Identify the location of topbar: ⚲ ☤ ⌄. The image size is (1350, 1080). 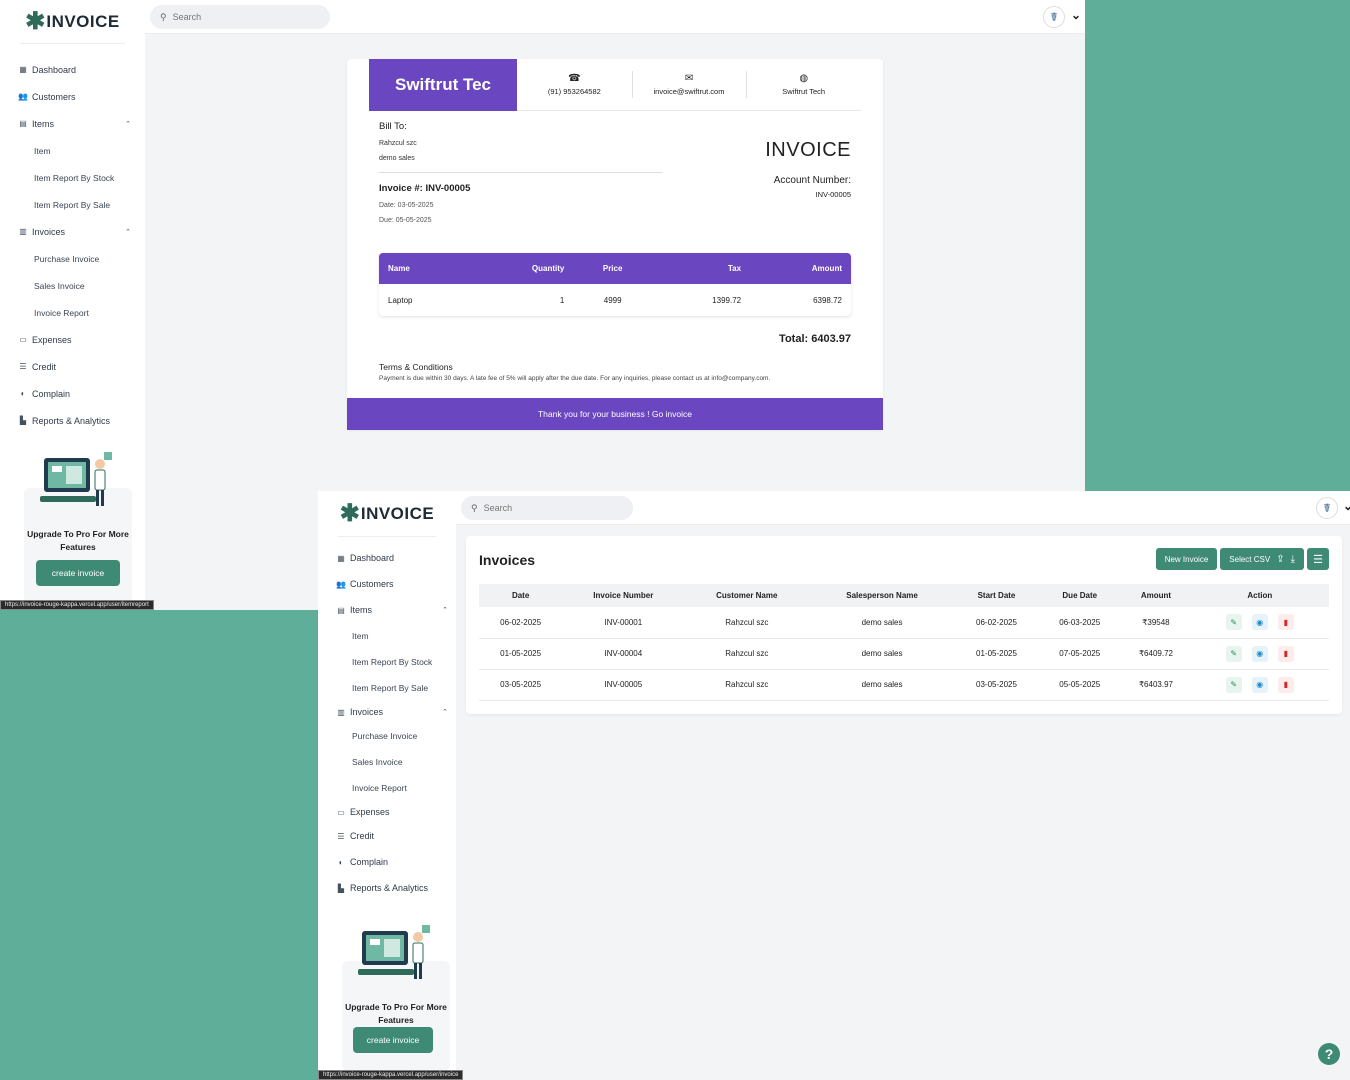
(903, 508).